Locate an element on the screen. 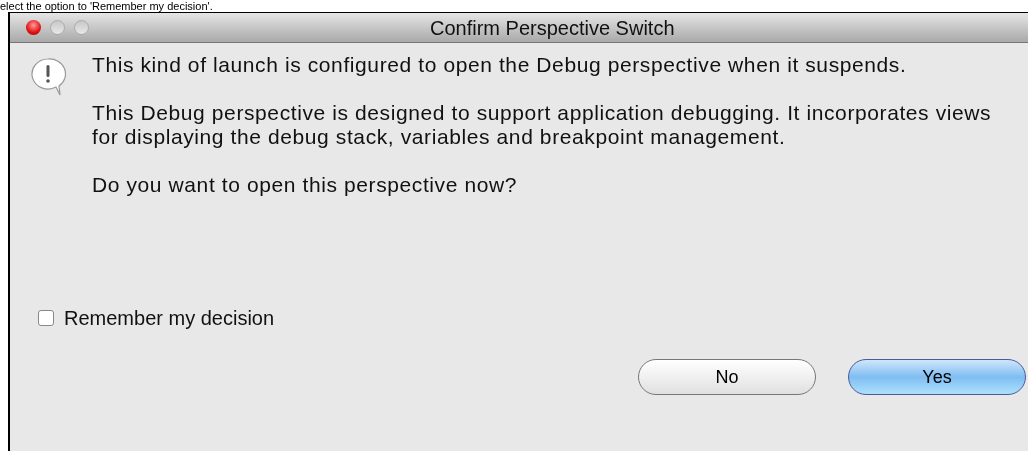 Image resolution: width=1028 pixels, height=451 pixels. dialog-button: No is located at coordinates (727, 377).